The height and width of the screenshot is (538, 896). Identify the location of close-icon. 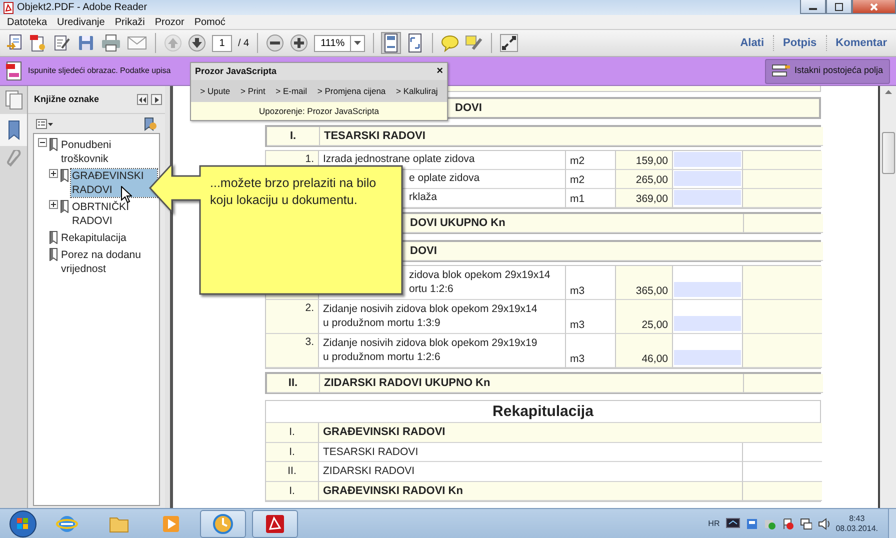
(874, 6).